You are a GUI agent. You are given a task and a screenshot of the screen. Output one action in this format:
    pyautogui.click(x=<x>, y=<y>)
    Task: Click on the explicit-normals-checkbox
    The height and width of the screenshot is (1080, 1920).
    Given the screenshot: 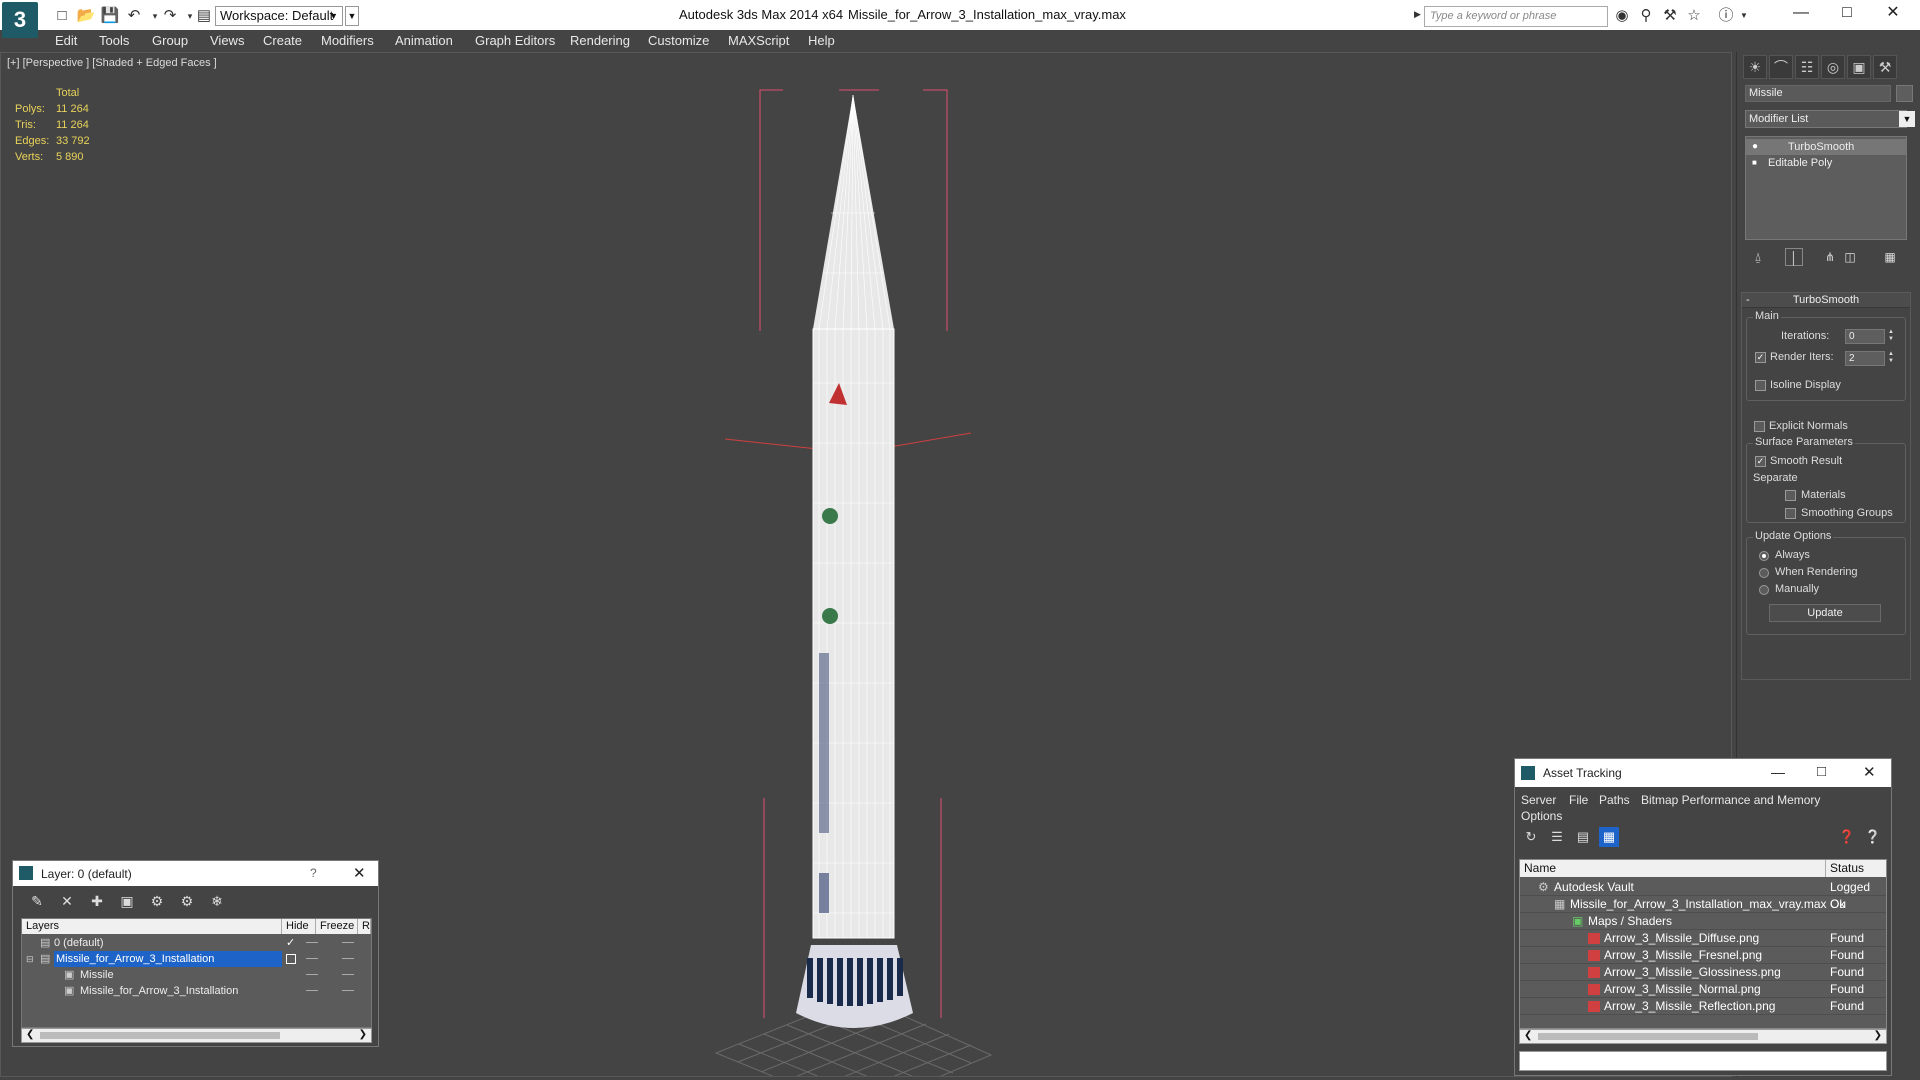 What is the action you would take?
    pyautogui.click(x=1759, y=426)
    